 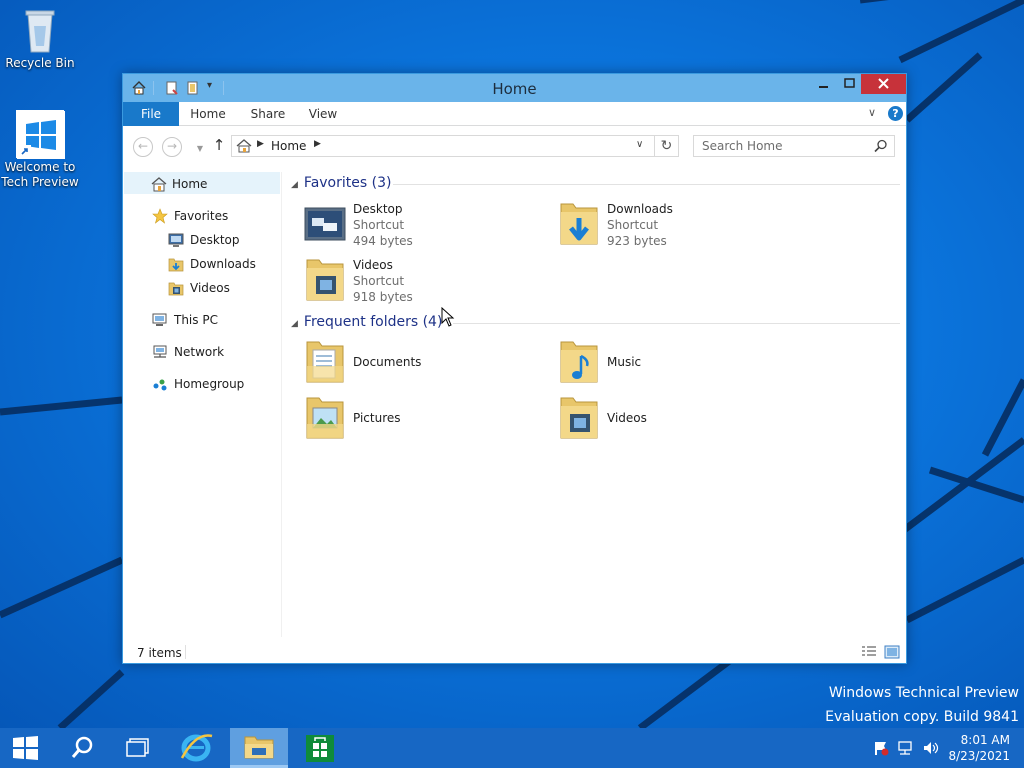 I want to click on taskbar: 8:01 AM 8/23/2021, so click(x=512, y=748).